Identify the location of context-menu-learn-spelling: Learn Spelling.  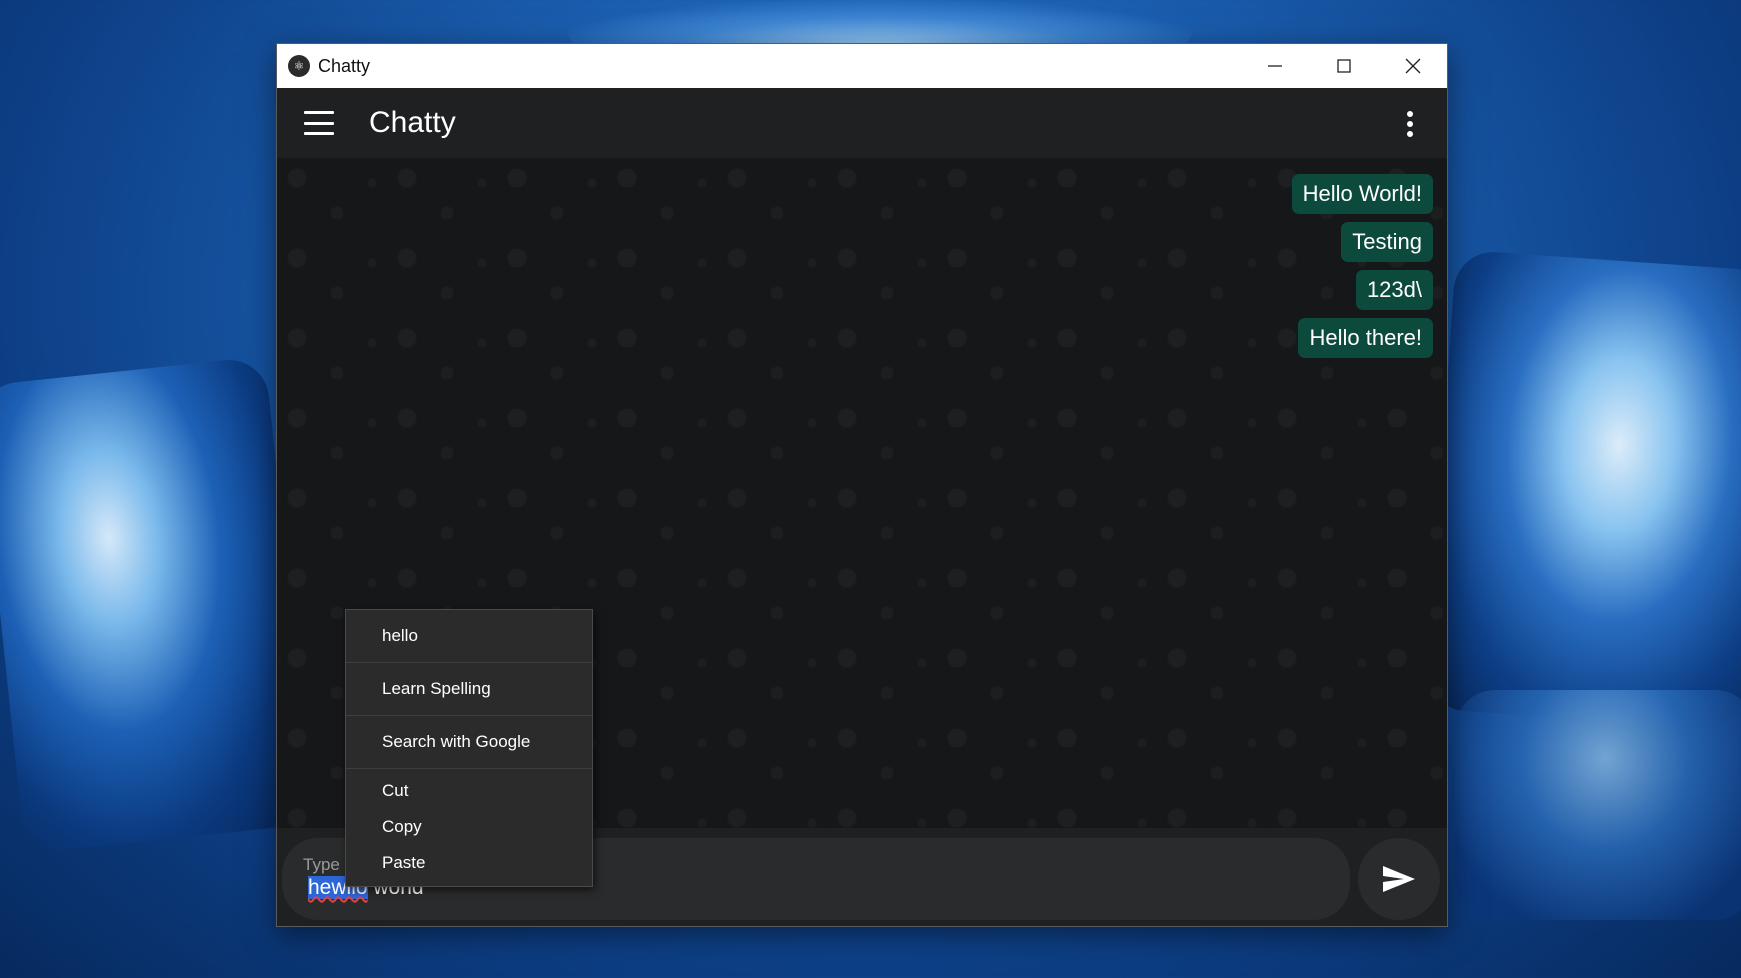
(469, 689).